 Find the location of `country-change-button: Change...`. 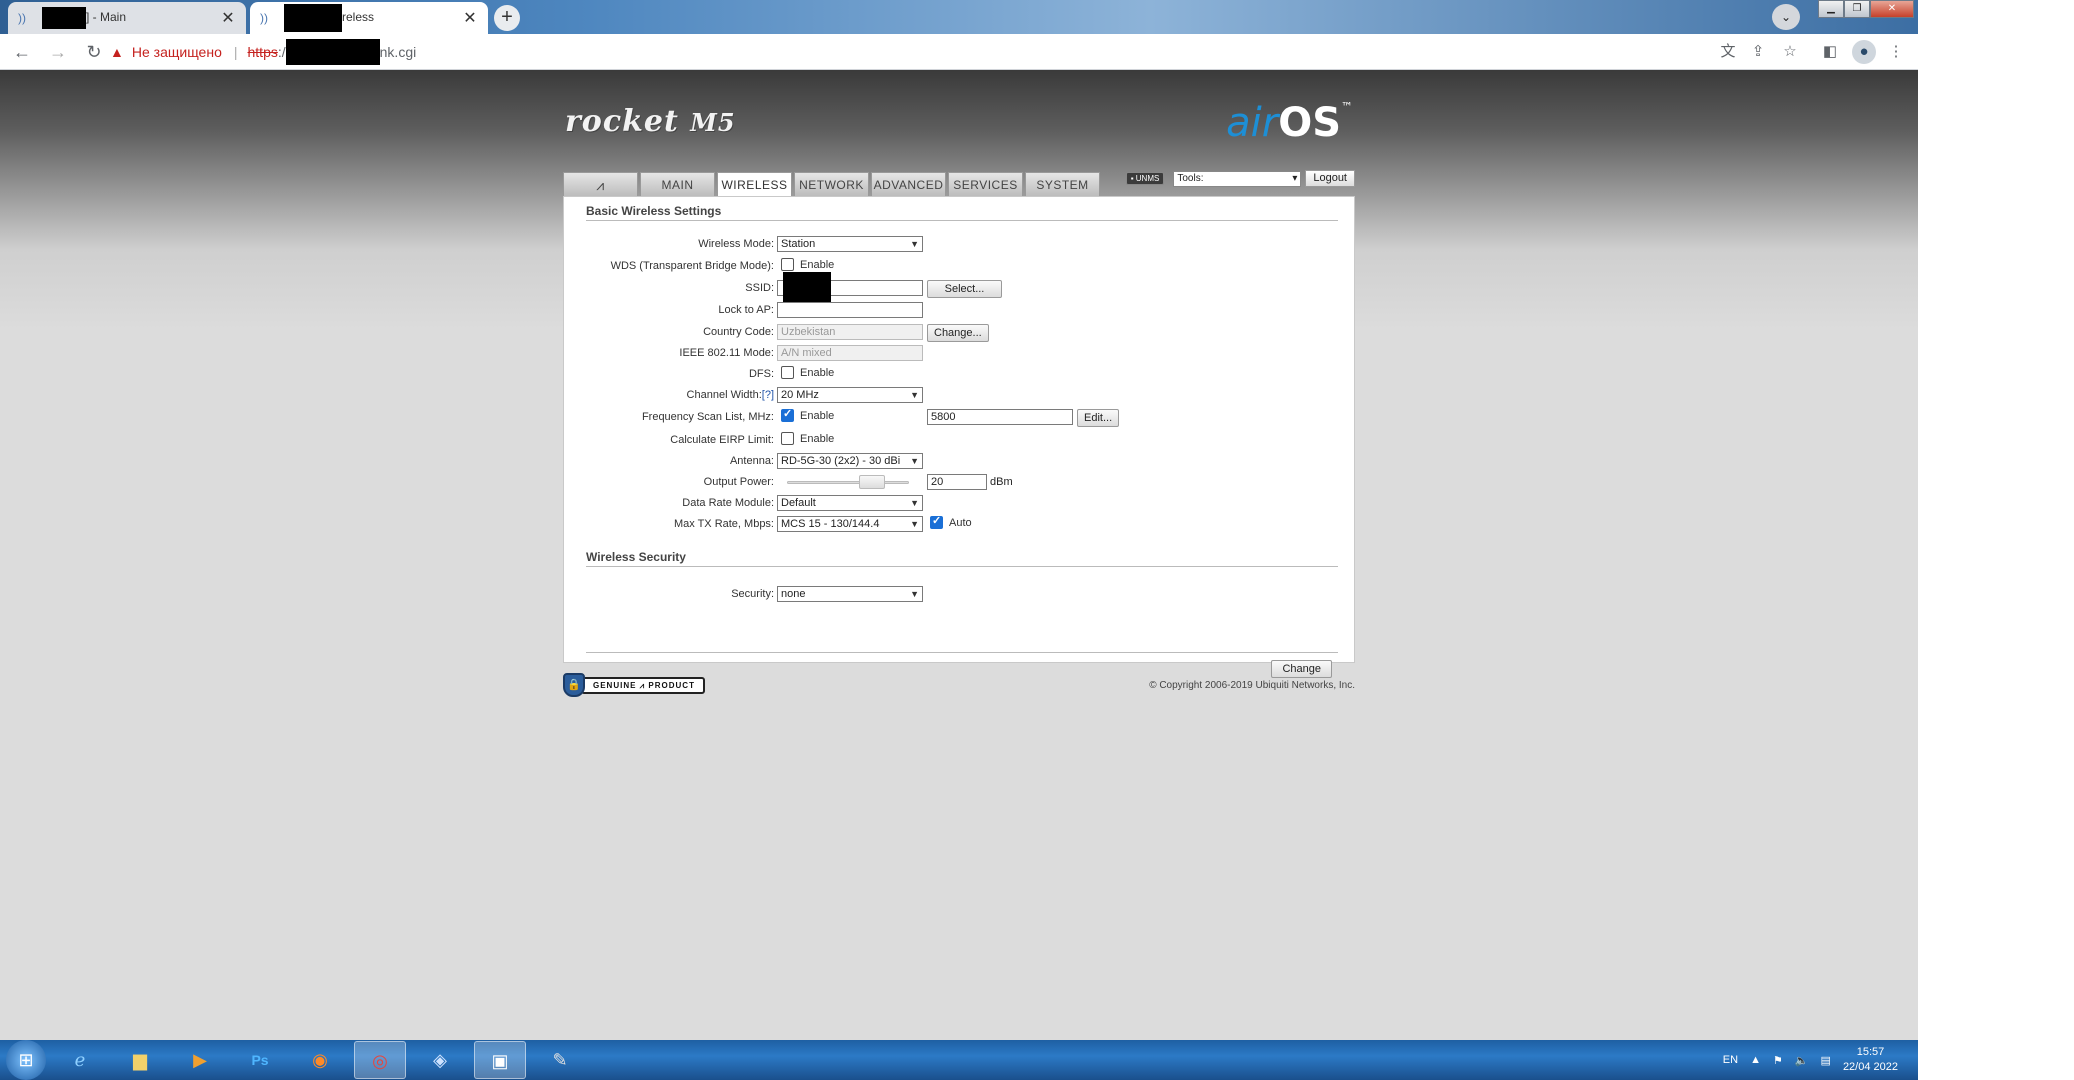

country-change-button: Change... is located at coordinates (958, 333).